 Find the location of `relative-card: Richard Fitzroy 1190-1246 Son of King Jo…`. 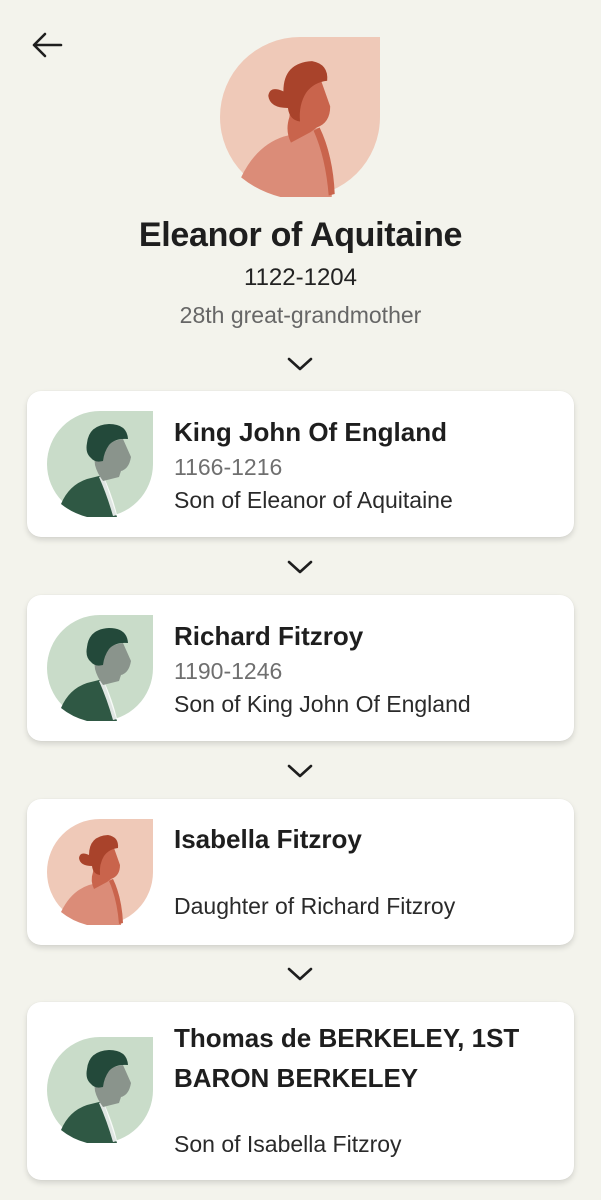

relative-card: Richard Fitzroy 1190-1246 Son of King Jo… is located at coordinates (300, 668).